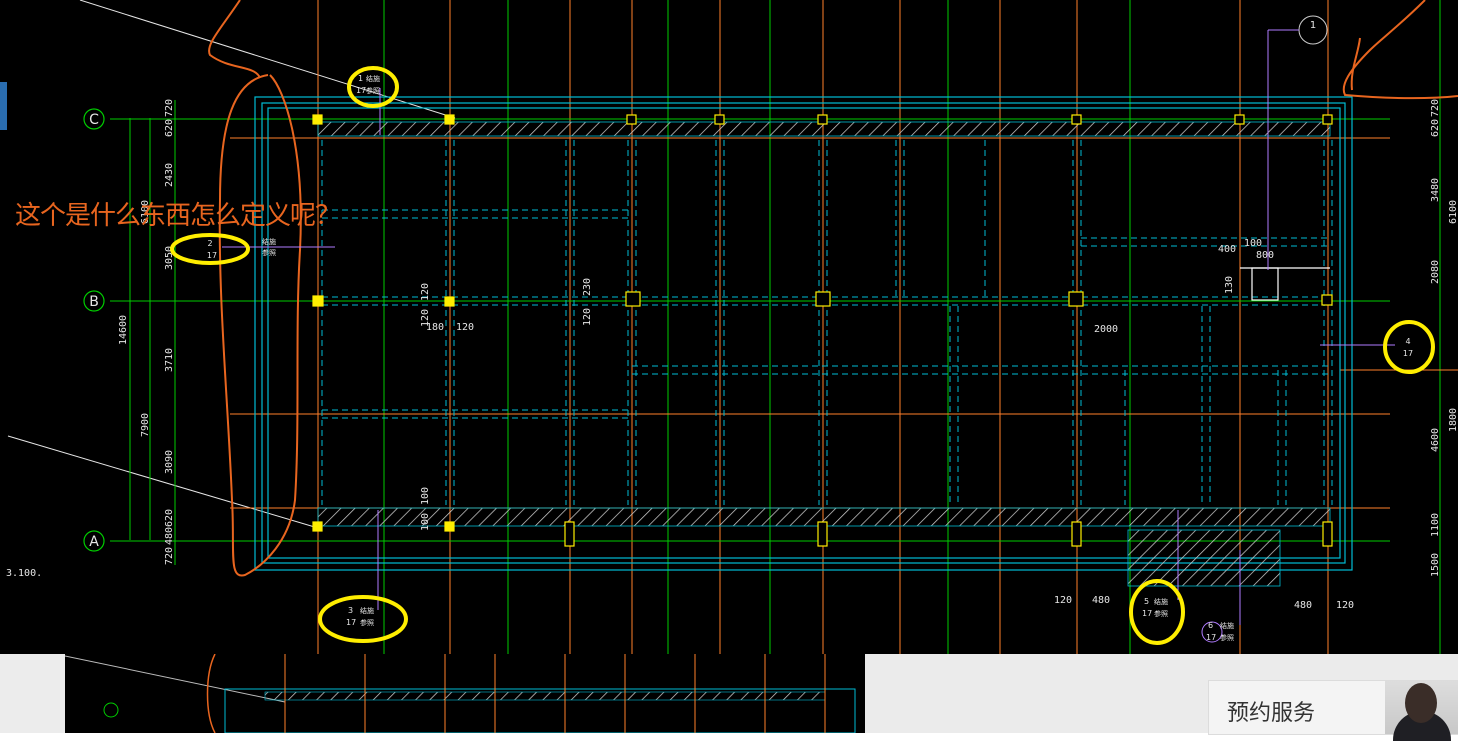  What do you see at coordinates (209, 243) in the screenshot?
I see `svg-text: 2` at bounding box center [209, 243].